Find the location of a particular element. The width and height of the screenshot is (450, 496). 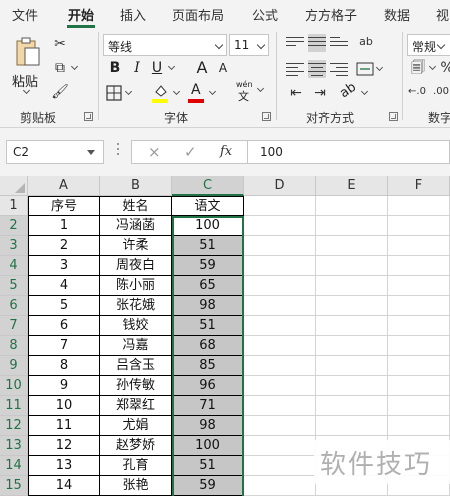

table-cell: 冯嘉 is located at coordinates (136, 346).